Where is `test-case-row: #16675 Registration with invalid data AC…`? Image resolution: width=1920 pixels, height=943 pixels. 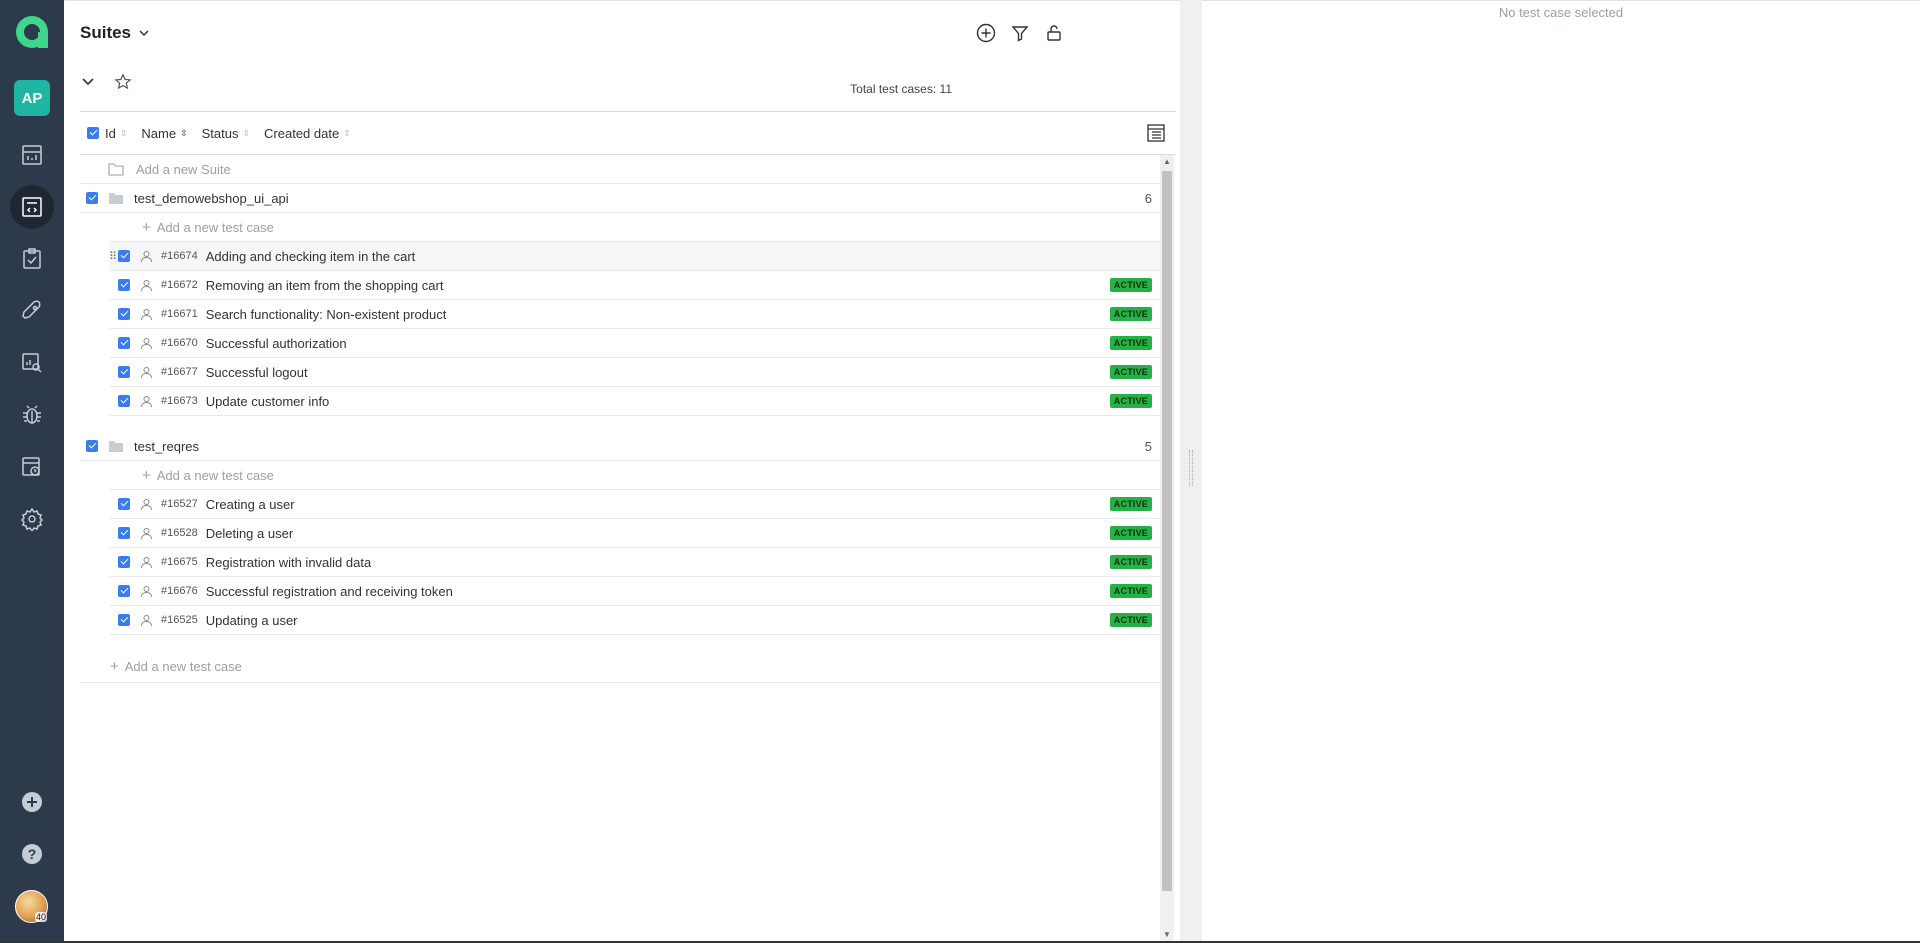
test-case-row: #16675 Registration with invalid data AC… is located at coordinates (635, 562).